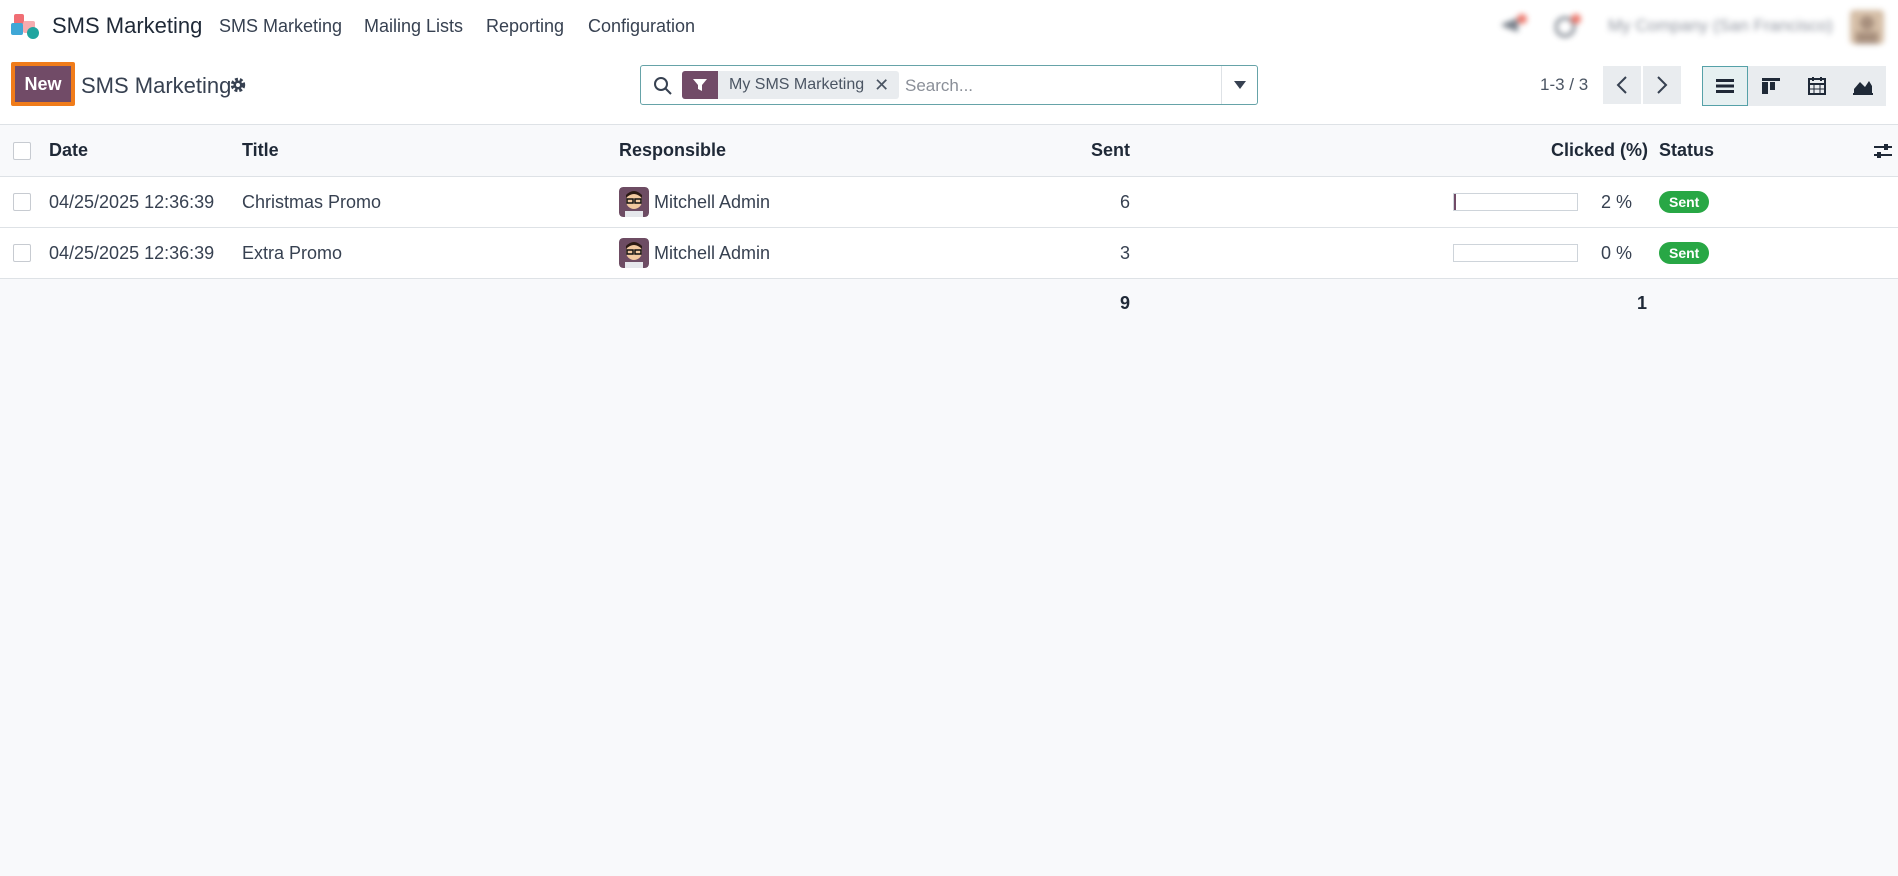  I want to click on column-responsible: Responsible, so click(672, 150).